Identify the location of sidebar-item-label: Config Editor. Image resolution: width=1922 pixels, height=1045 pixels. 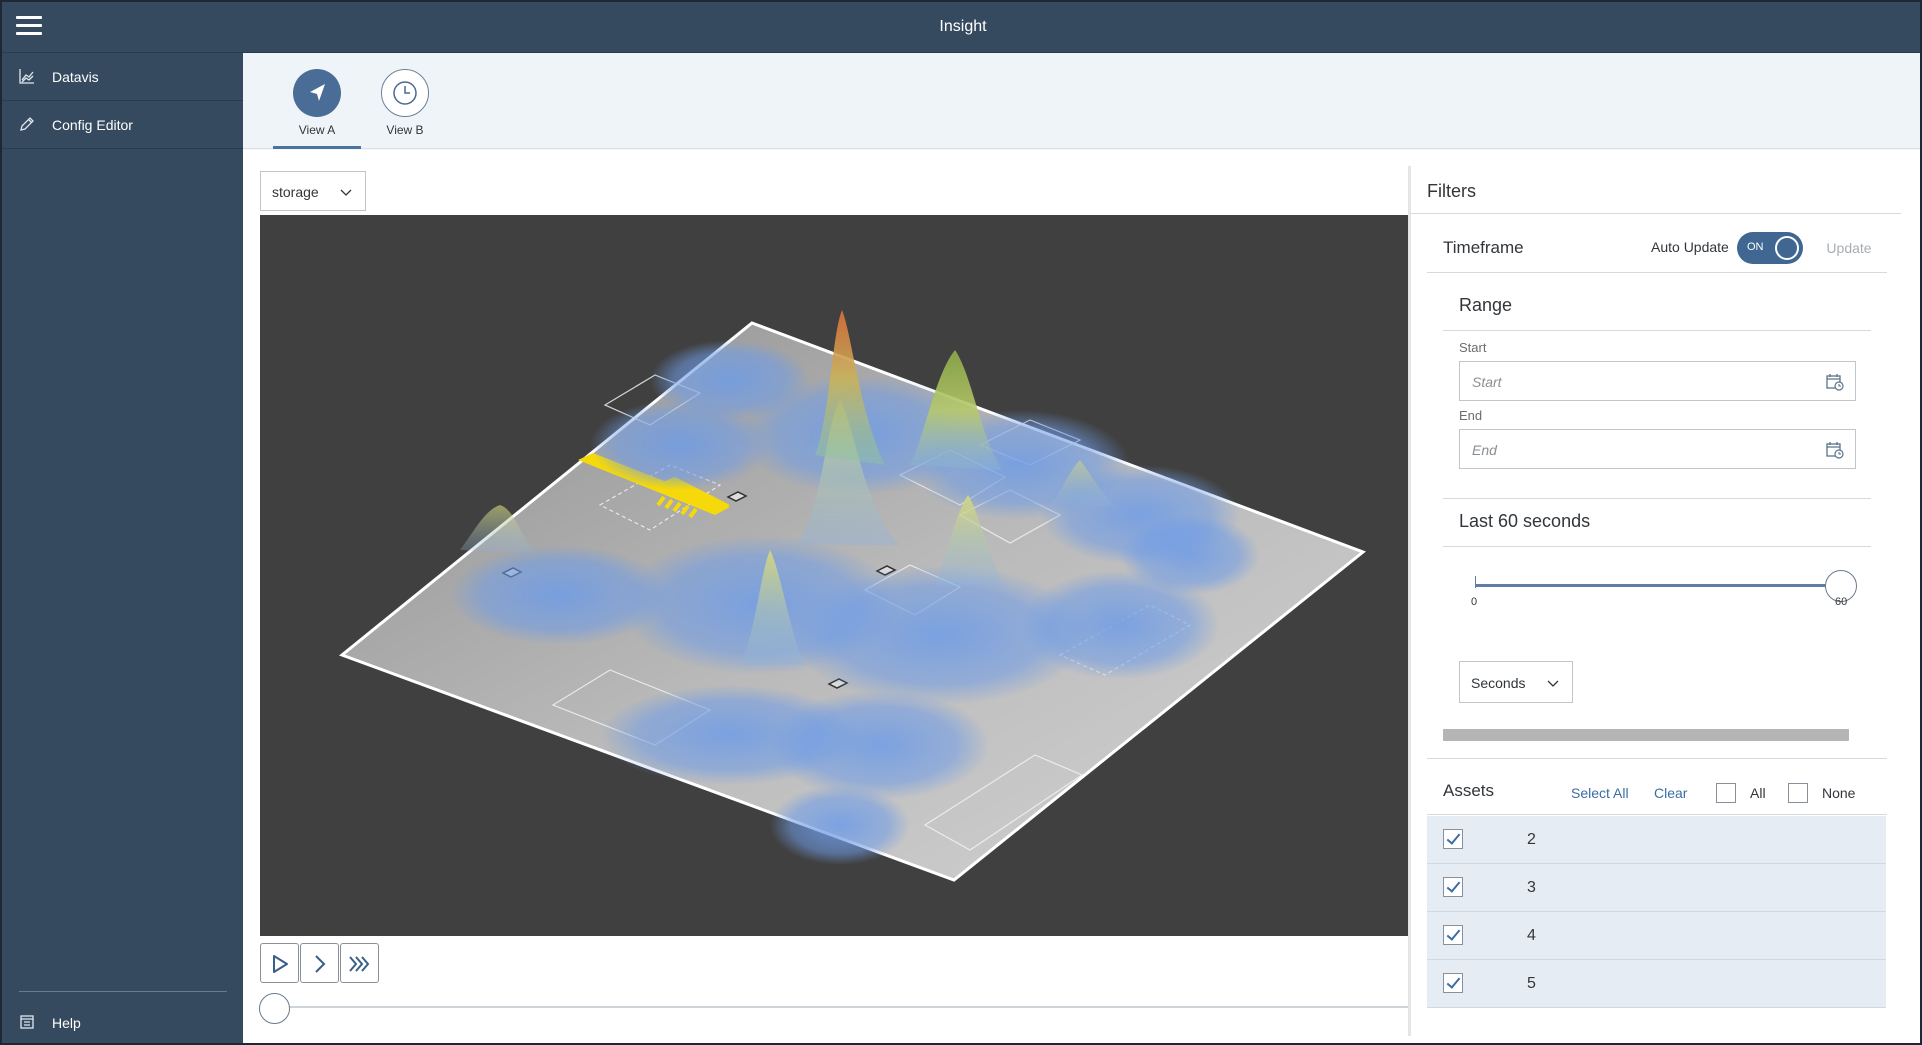
(92, 125).